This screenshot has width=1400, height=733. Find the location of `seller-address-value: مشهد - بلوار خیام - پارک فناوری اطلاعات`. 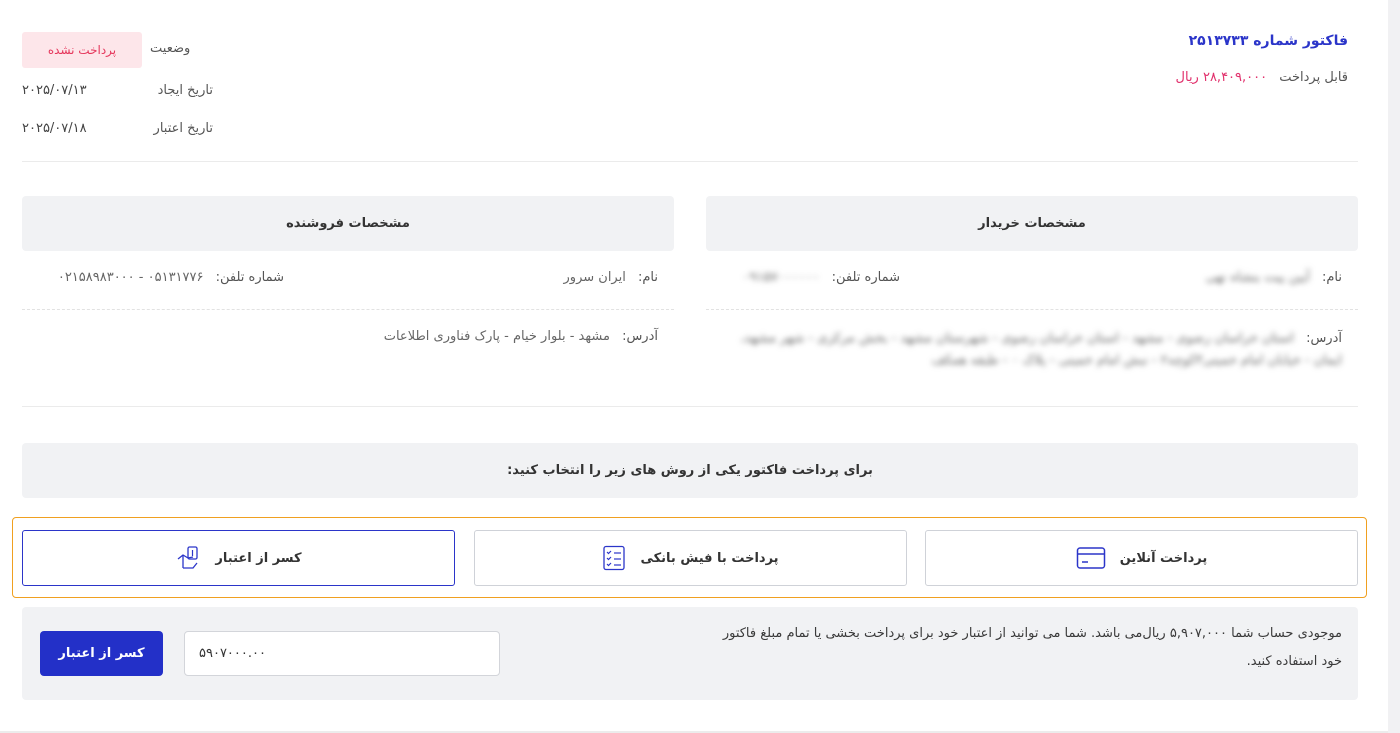

seller-address-value: مشهد - بلوار خیام - پارک فناوری اطلاعات is located at coordinates (496, 336).